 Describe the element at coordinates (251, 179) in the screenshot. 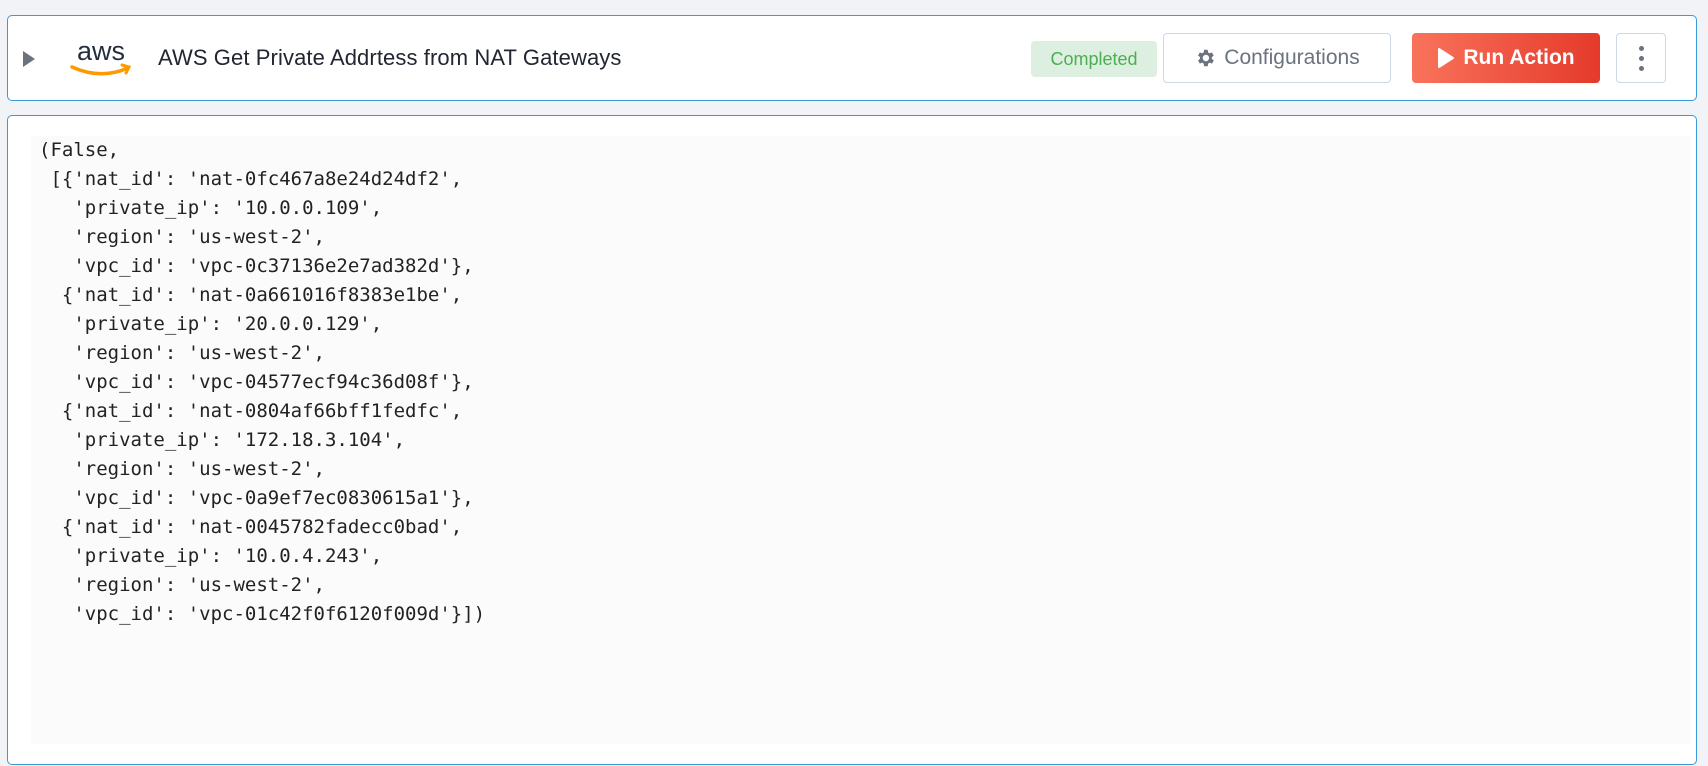

I see `output-line: [{'nat_id': 'nat-0fc467a8e24d24df2',` at that location.